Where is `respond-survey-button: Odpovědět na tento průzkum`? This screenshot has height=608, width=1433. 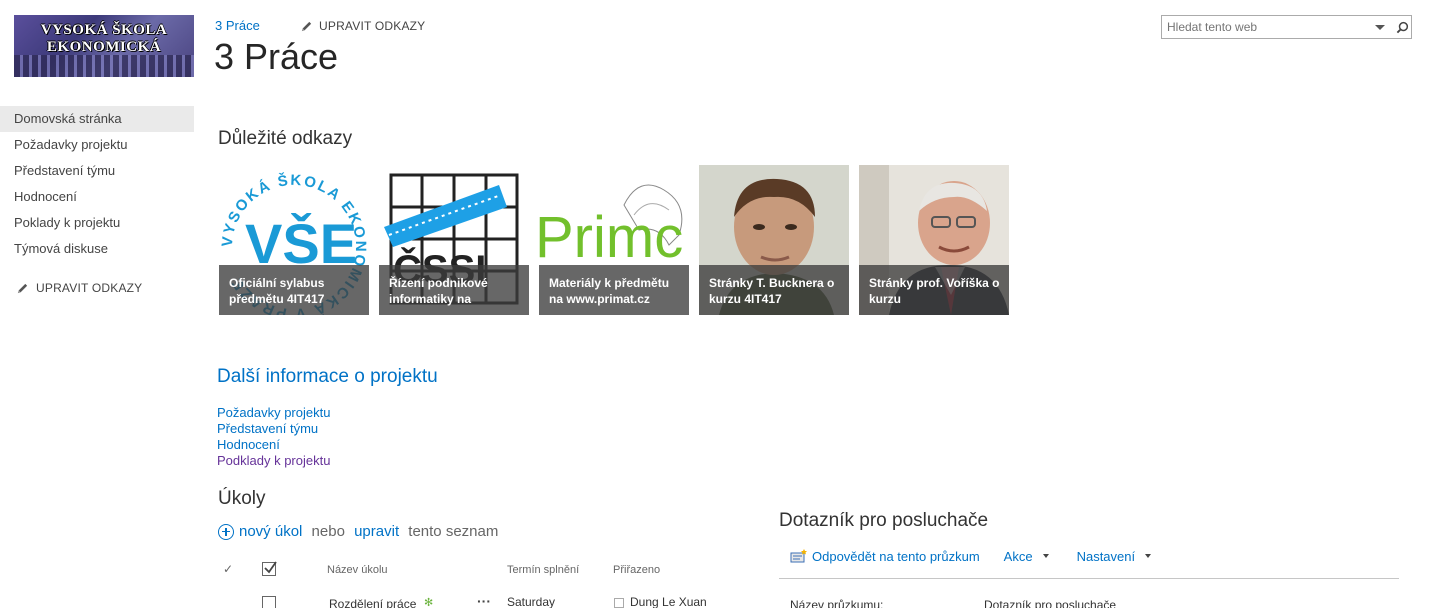 respond-survey-button: Odpovědět na tento průzkum is located at coordinates (885, 556).